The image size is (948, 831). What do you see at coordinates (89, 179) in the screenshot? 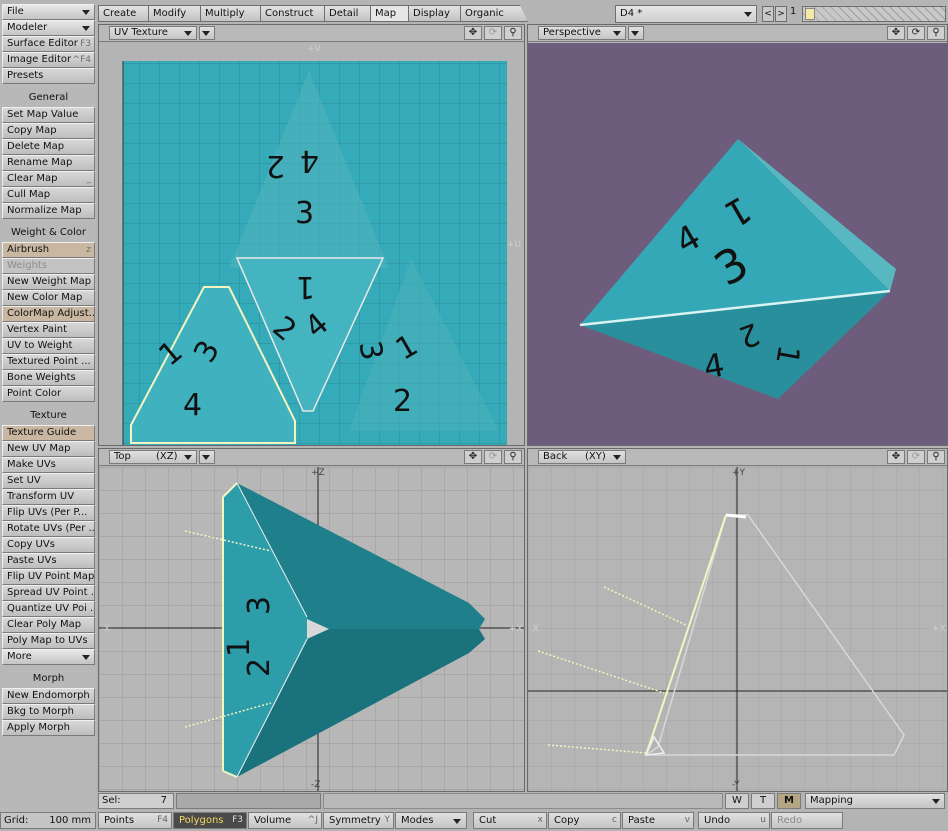
I see `shortcut-key: _` at bounding box center [89, 179].